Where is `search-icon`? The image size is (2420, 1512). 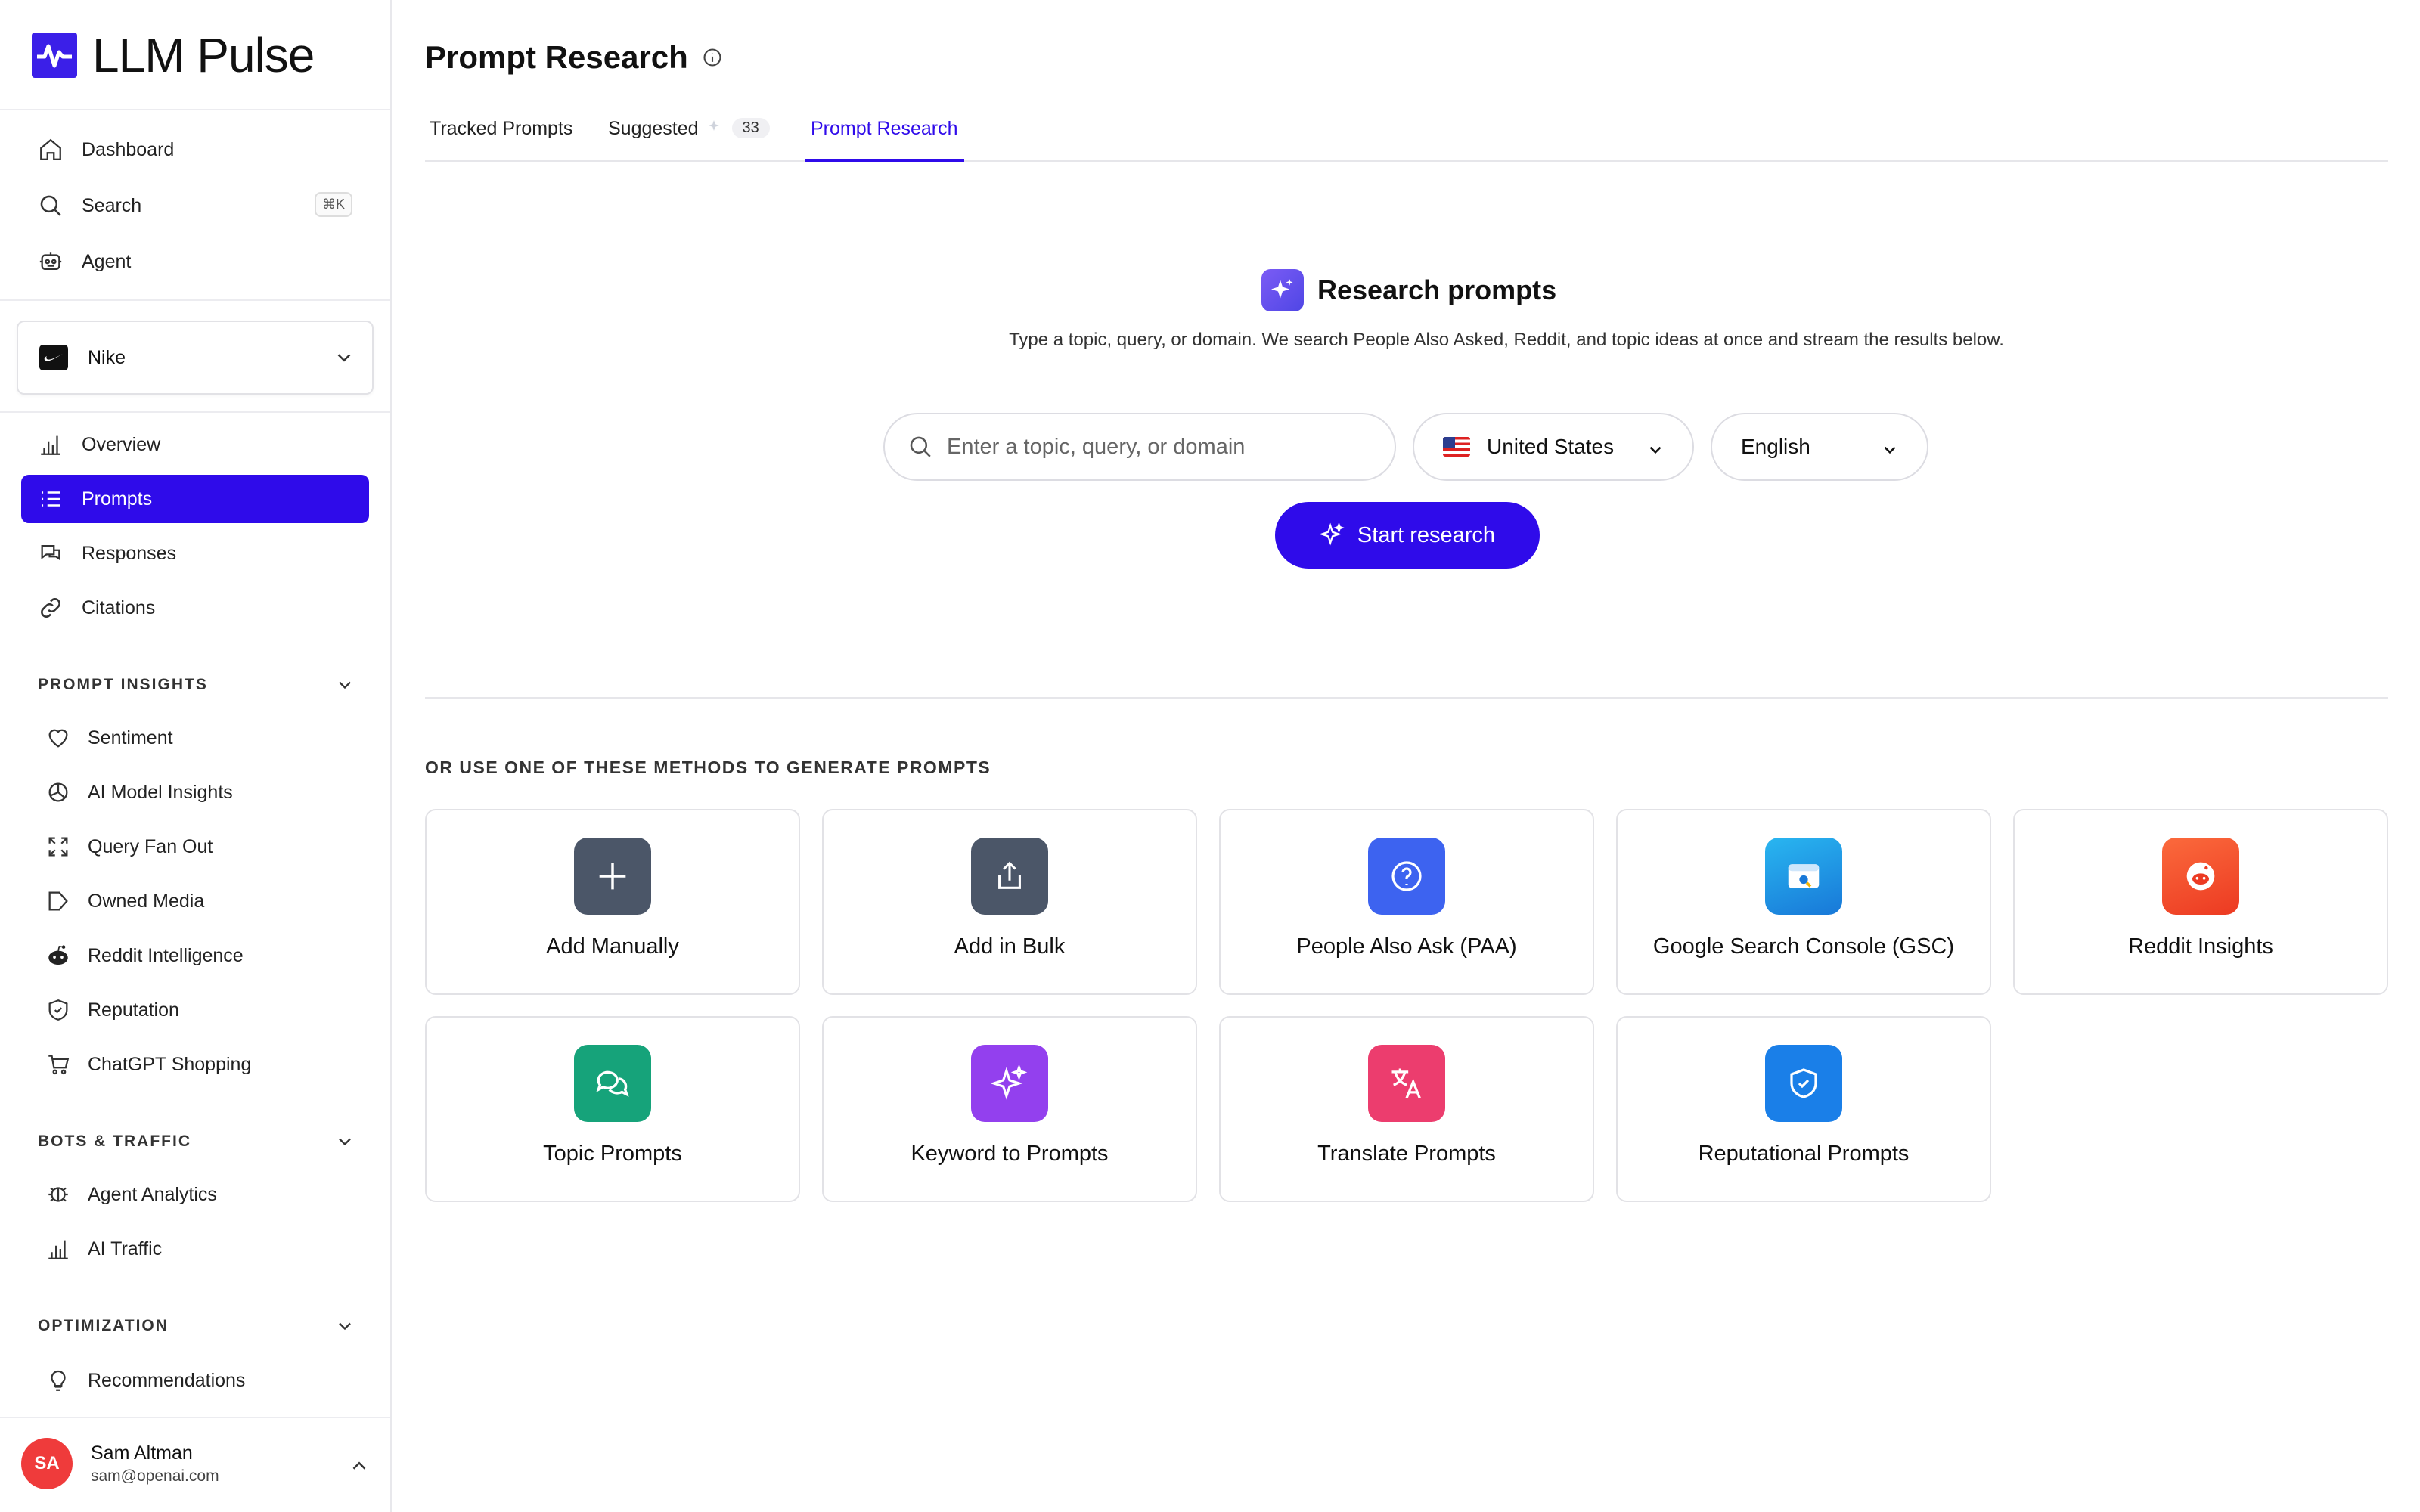 search-icon is located at coordinates (50, 205).